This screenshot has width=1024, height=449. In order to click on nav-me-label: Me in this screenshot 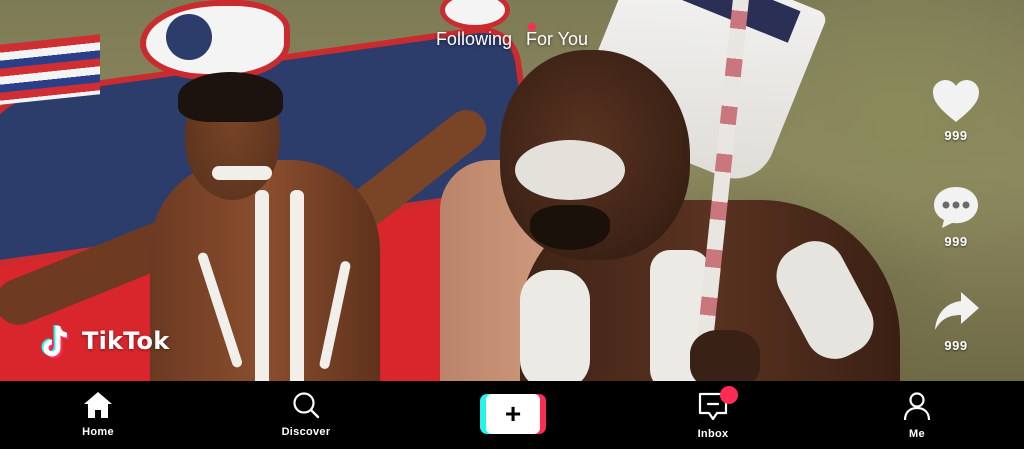, I will do `click(917, 434)`.